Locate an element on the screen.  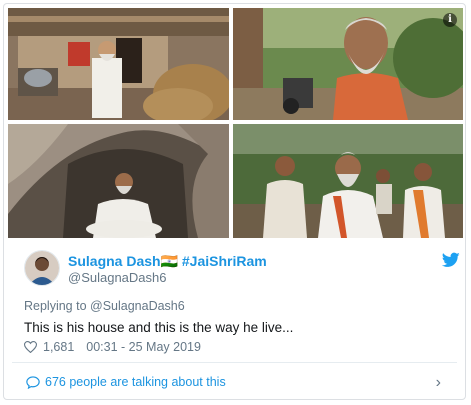
photo-group is located at coordinates (348, 181).